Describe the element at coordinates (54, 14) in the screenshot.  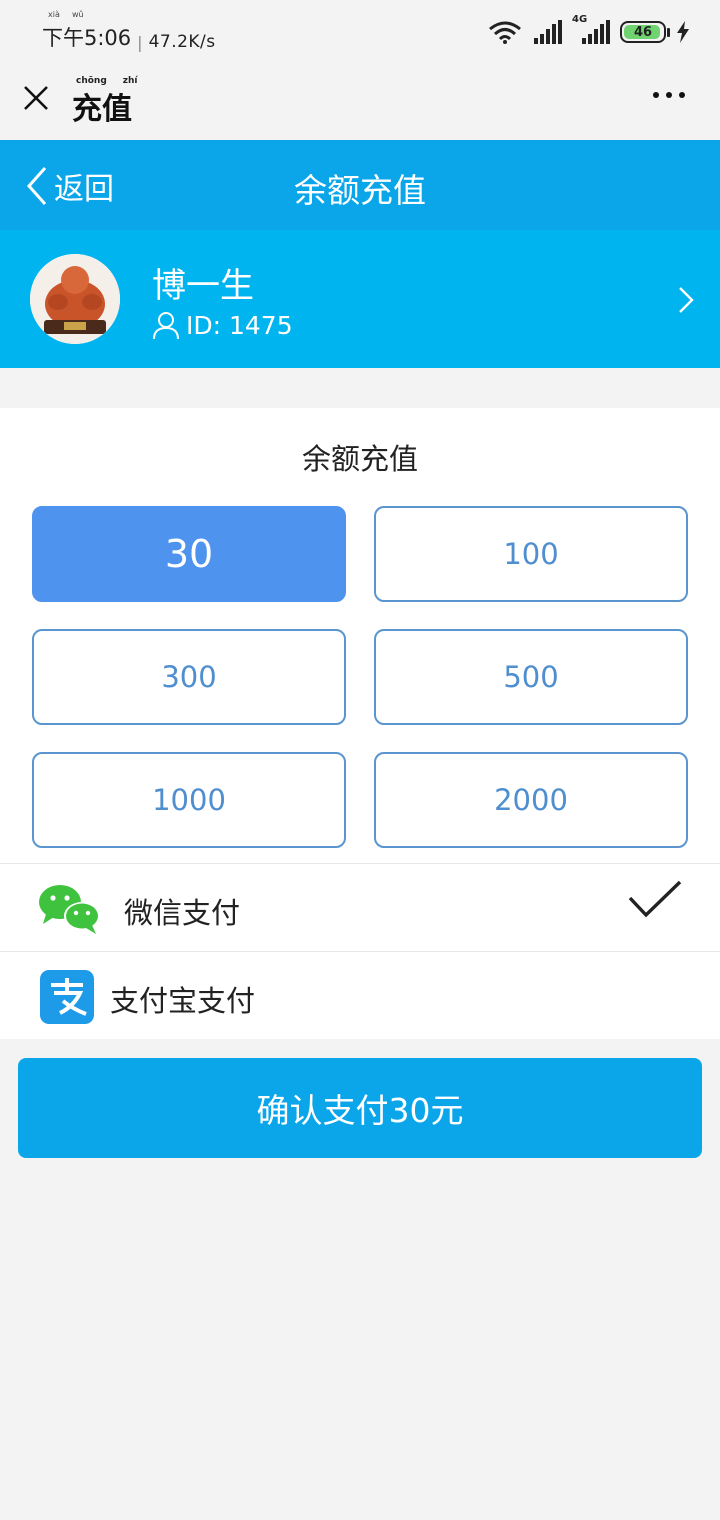
I see `ruby-xia: xià` at that location.